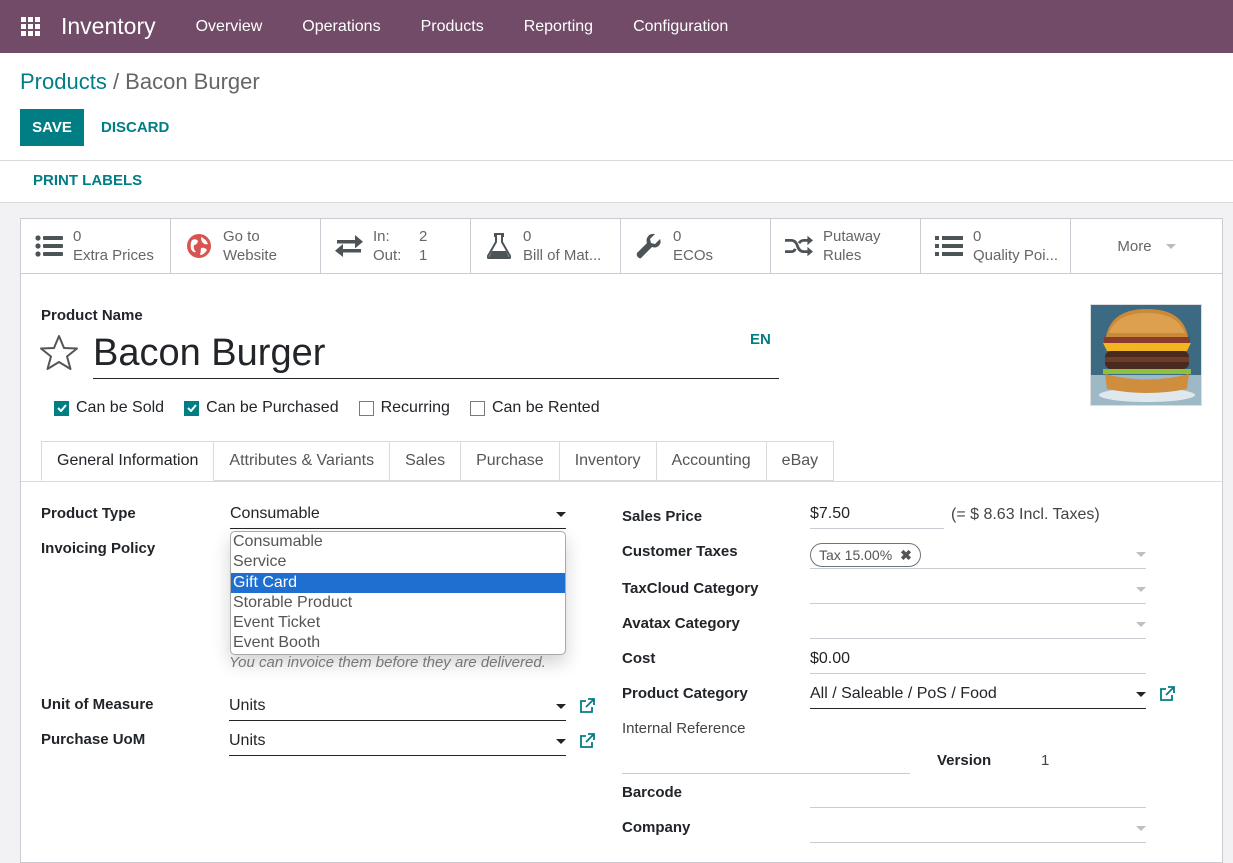 This screenshot has height=863, width=1233. I want to click on purchase-uom-label: Purchase UoM, so click(93, 739).